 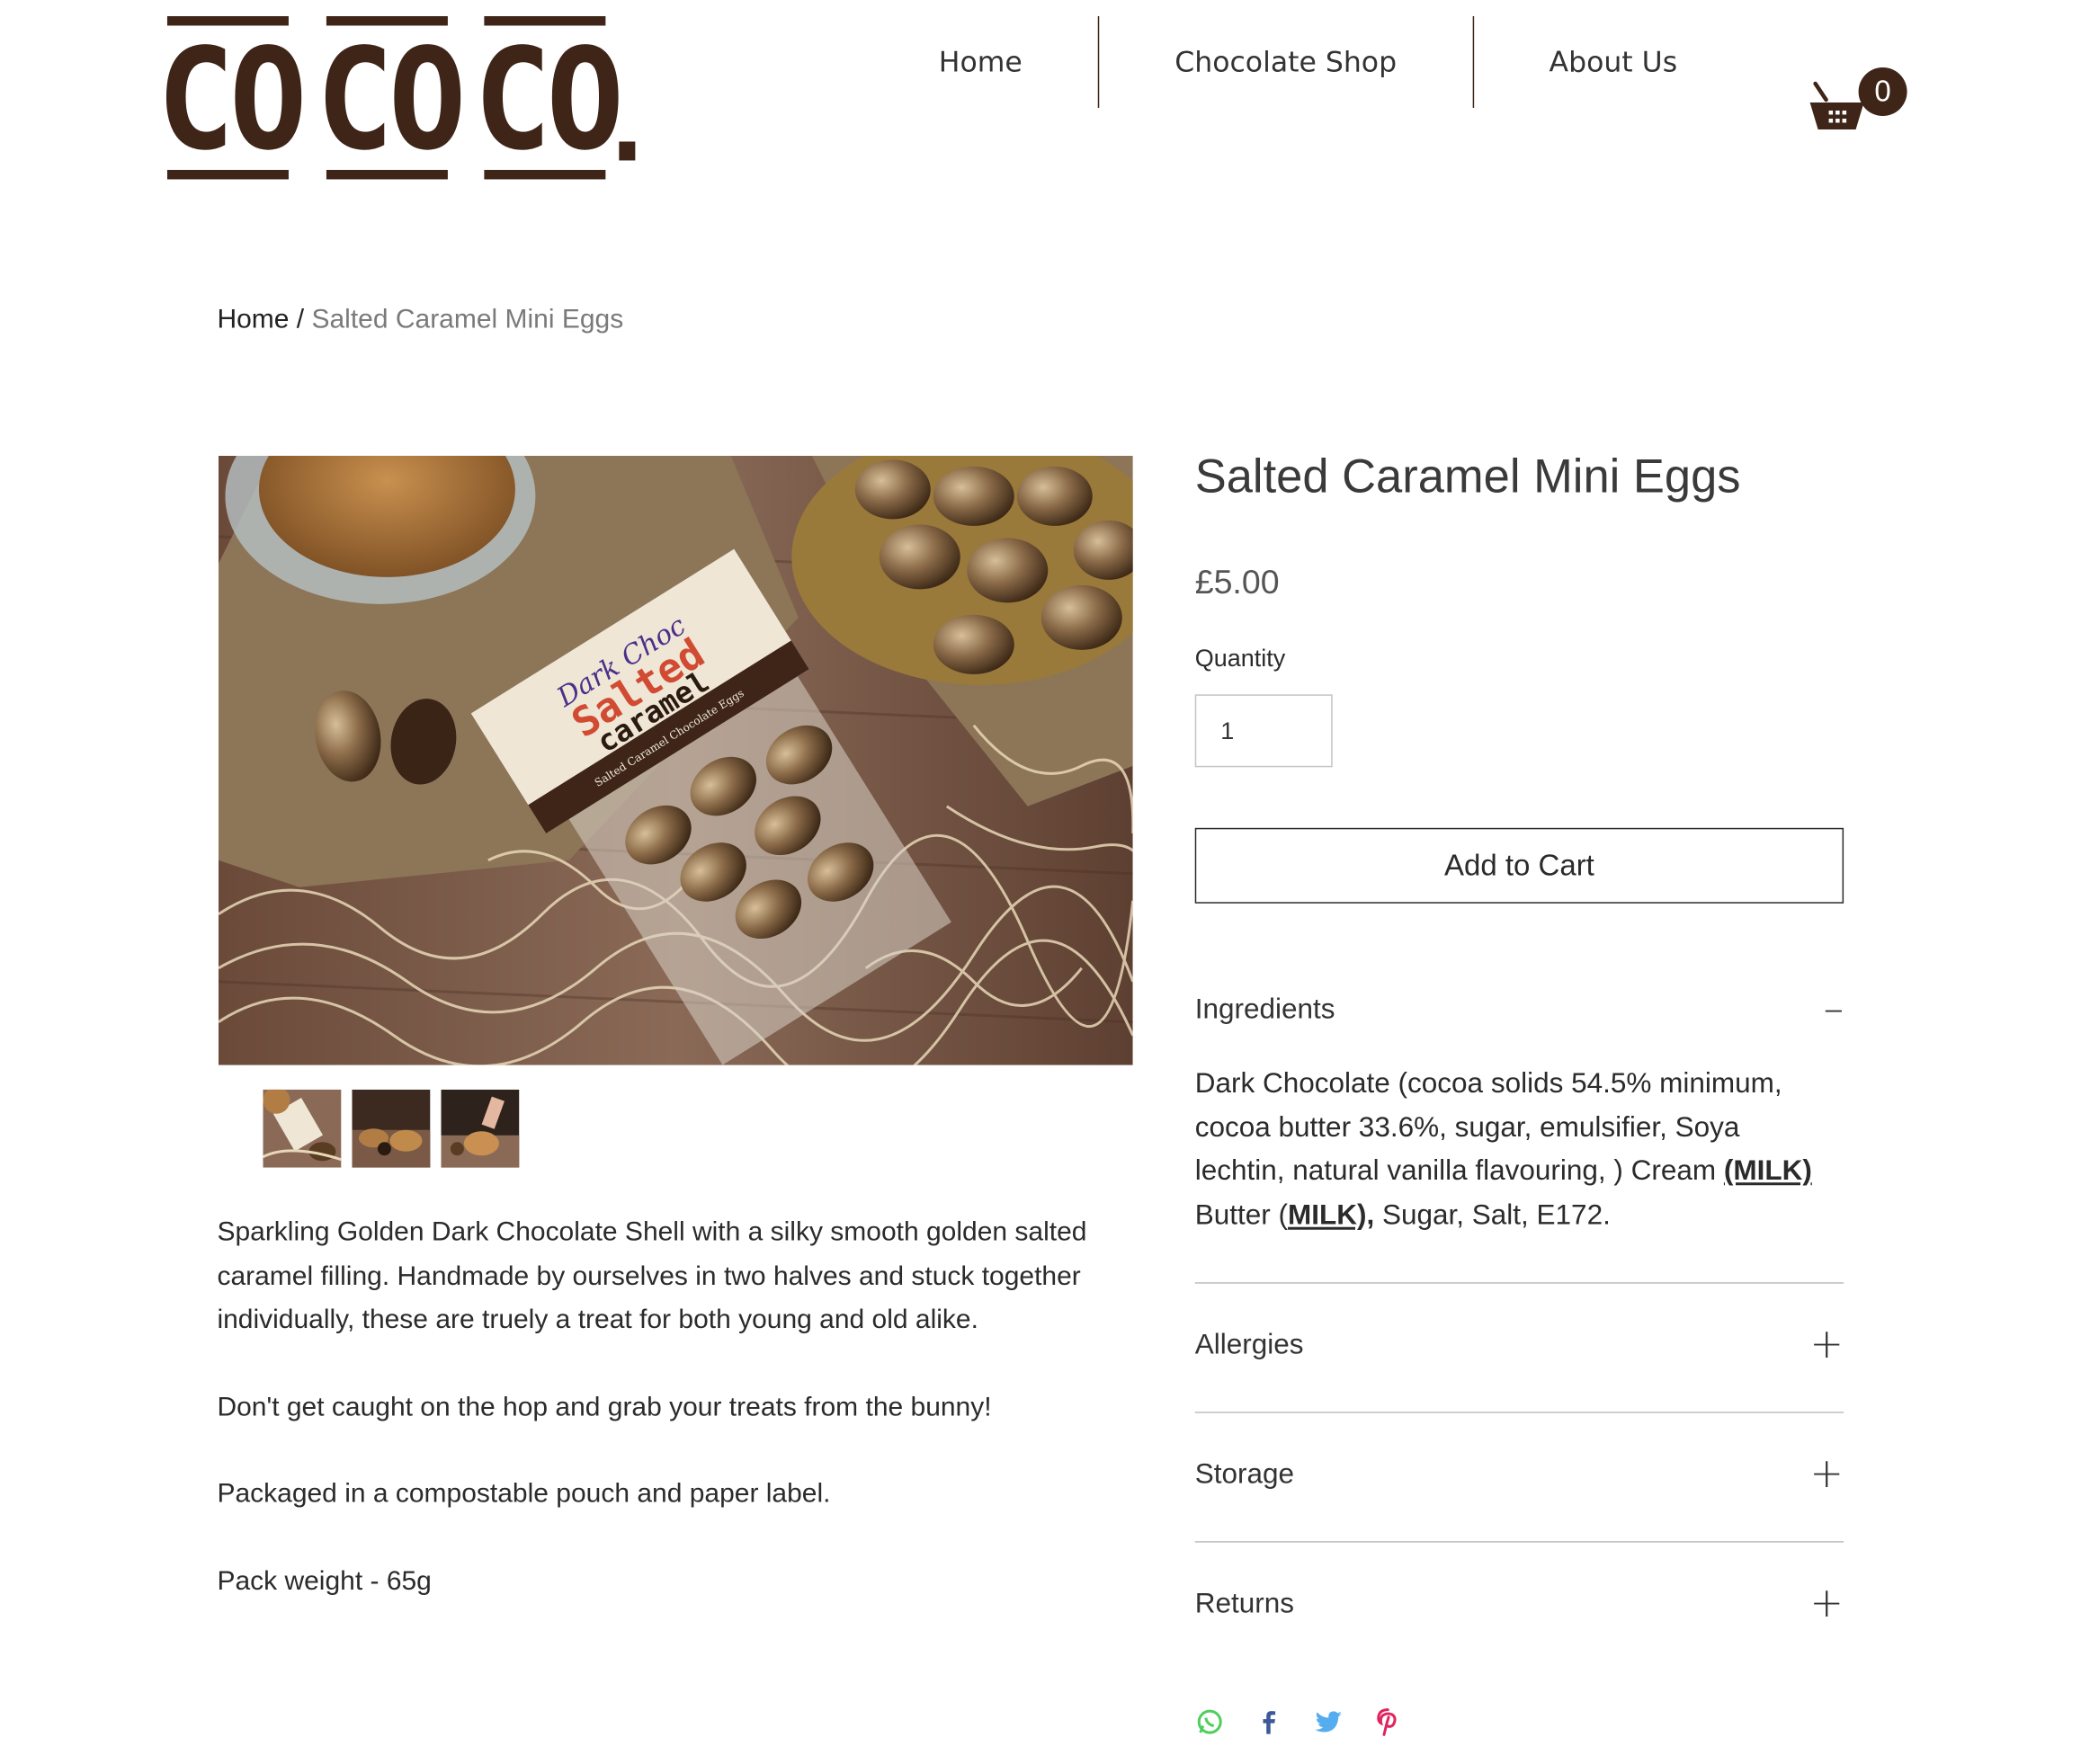 What do you see at coordinates (1834, 1009) in the screenshot?
I see `collapse-icon: –` at bounding box center [1834, 1009].